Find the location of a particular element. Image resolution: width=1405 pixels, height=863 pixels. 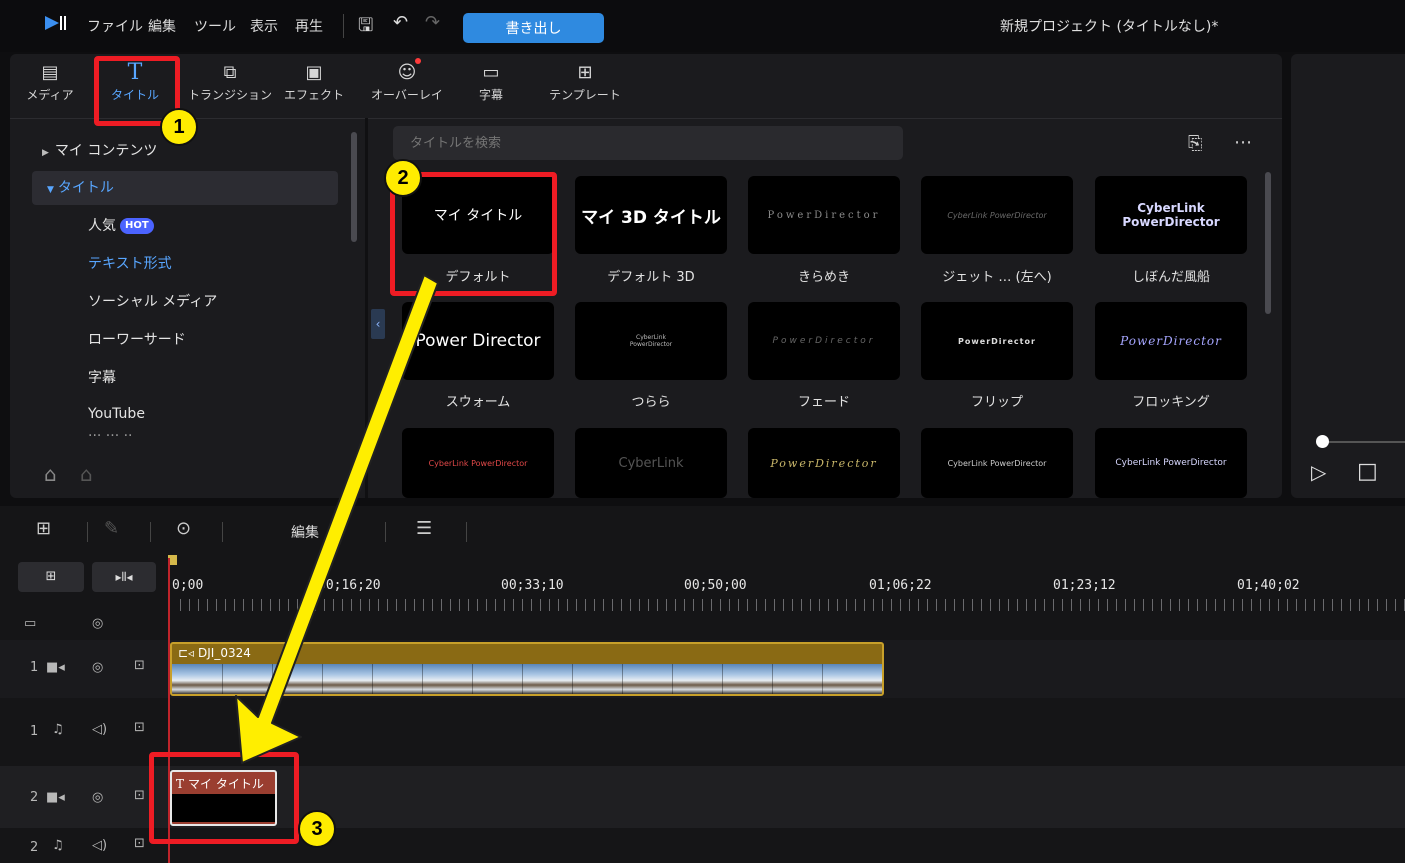

step-badge-3: 3 is located at coordinates (317, 829).